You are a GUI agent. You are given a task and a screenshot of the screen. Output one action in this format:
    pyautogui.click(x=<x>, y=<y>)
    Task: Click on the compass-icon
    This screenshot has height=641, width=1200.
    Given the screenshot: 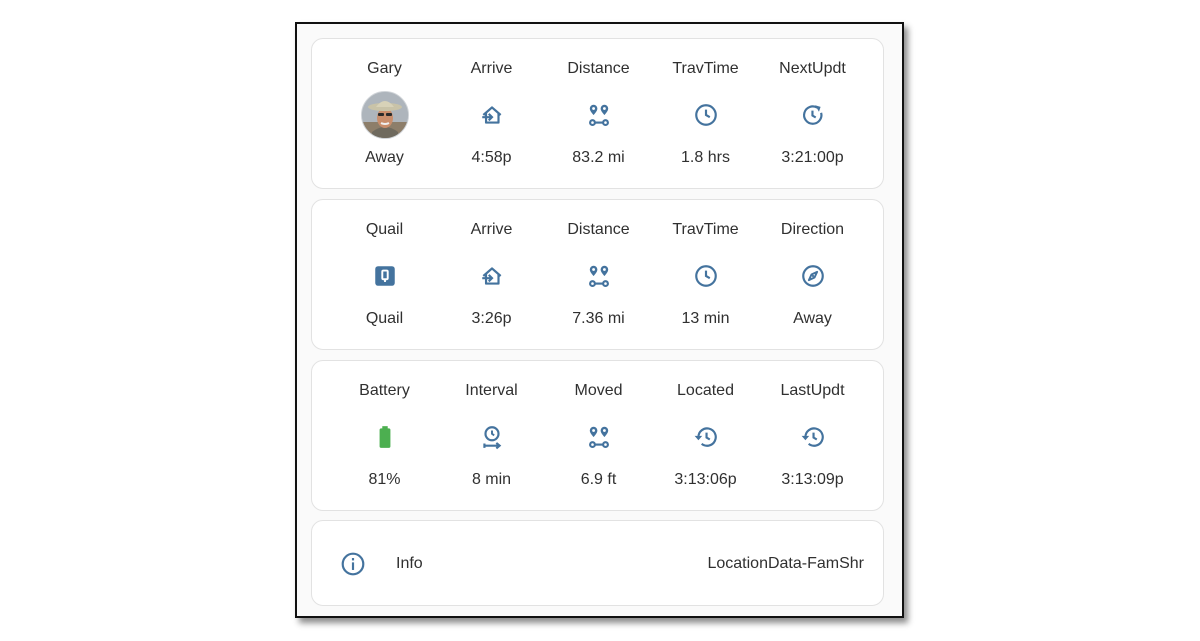 What is the action you would take?
    pyautogui.click(x=813, y=276)
    